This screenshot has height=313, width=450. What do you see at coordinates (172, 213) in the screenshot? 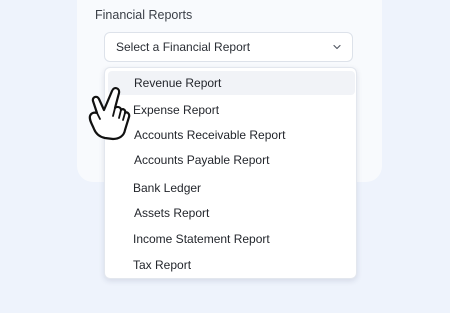
I see `menu-item-label: Assets Report` at bounding box center [172, 213].